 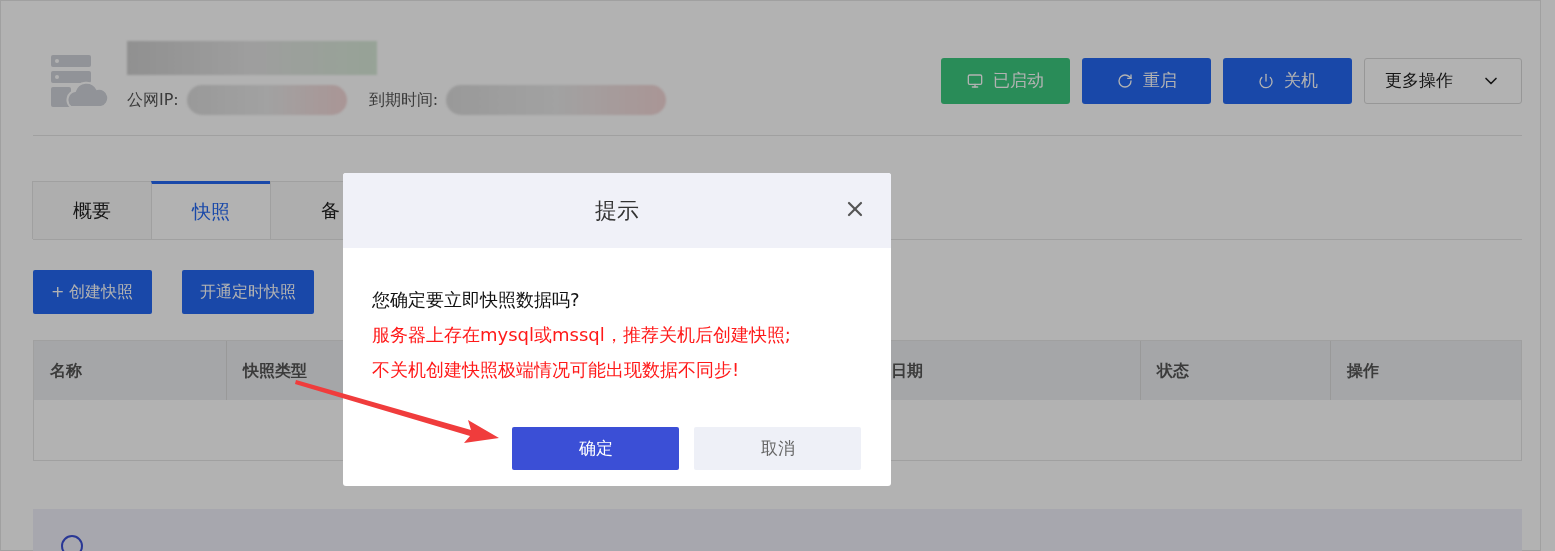 What do you see at coordinates (1287, 81) in the screenshot?
I see `shutdown-button: 关机` at bounding box center [1287, 81].